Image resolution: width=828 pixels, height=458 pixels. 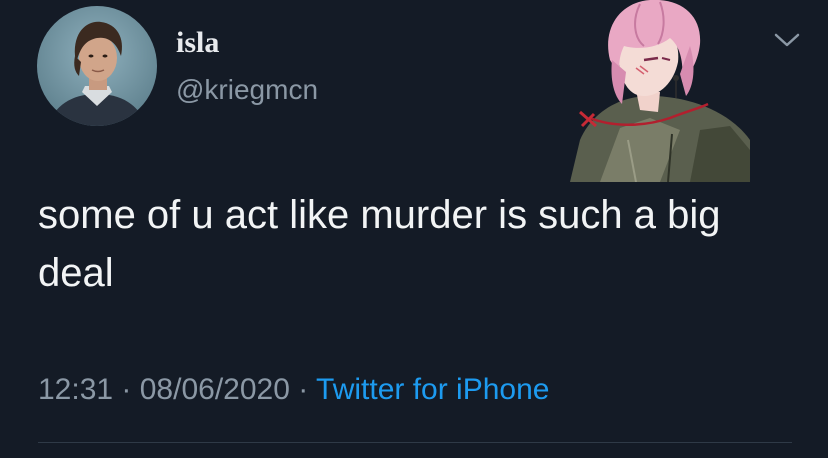 What do you see at coordinates (415, 442) in the screenshot?
I see `divider` at bounding box center [415, 442].